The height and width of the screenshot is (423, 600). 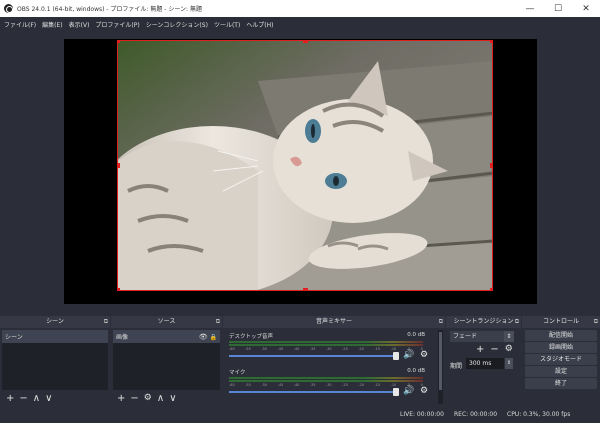 What do you see at coordinates (119, 165) in the screenshot?
I see `resize-handle-left` at bounding box center [119, 165].